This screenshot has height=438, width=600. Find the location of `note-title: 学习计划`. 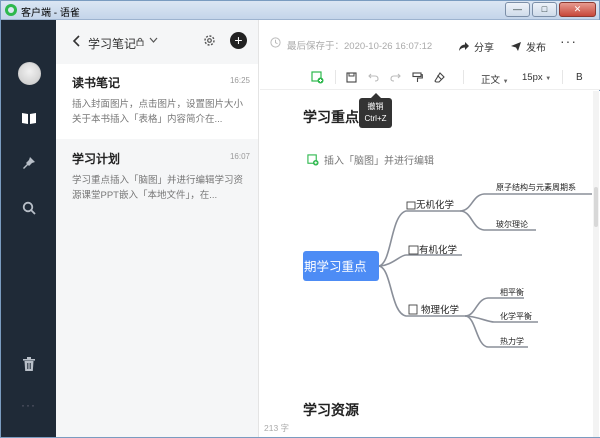

note-title: 学习计划 is located at coordinates (96, 159).